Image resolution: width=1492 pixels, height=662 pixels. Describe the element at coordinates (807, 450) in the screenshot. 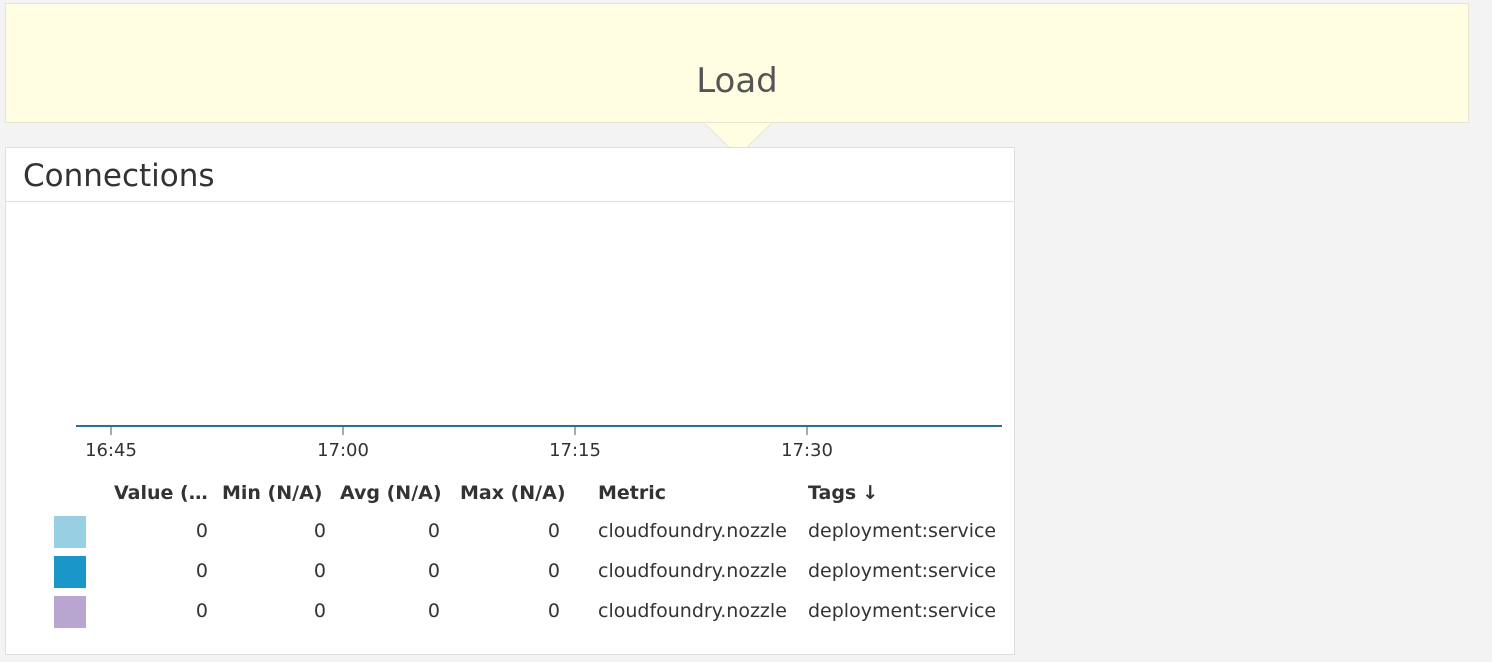

I see `x-axis-tick-label: 17:30` at that location.